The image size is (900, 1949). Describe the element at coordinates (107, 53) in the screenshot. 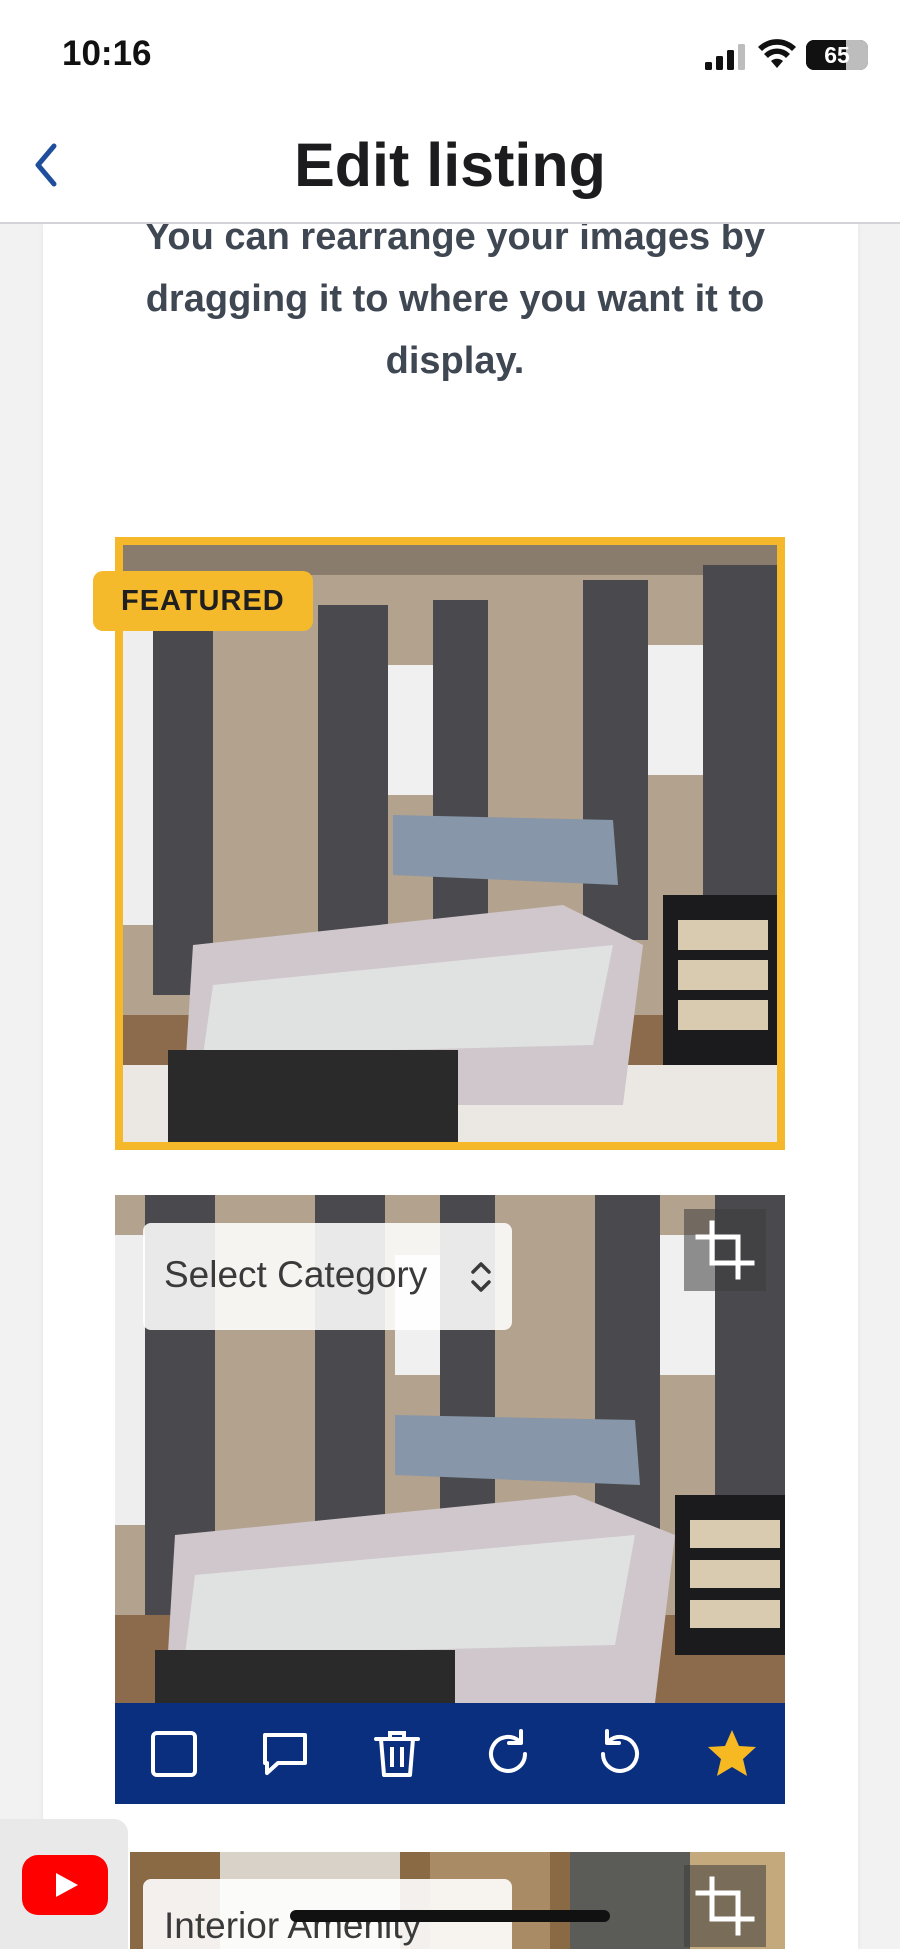

I see `status-time: 10:16` at that location.